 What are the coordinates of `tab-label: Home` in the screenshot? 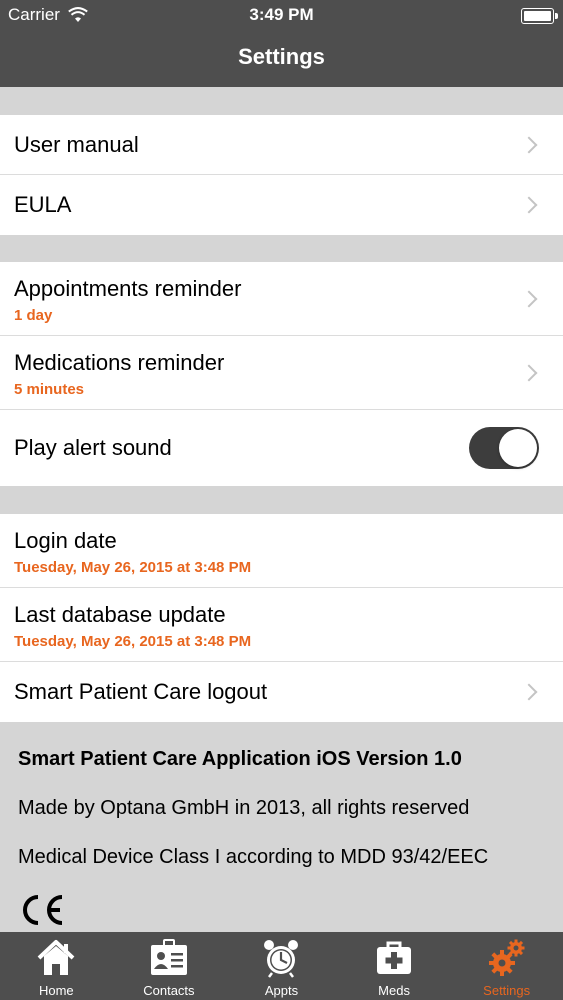 It's located at (56, 990).